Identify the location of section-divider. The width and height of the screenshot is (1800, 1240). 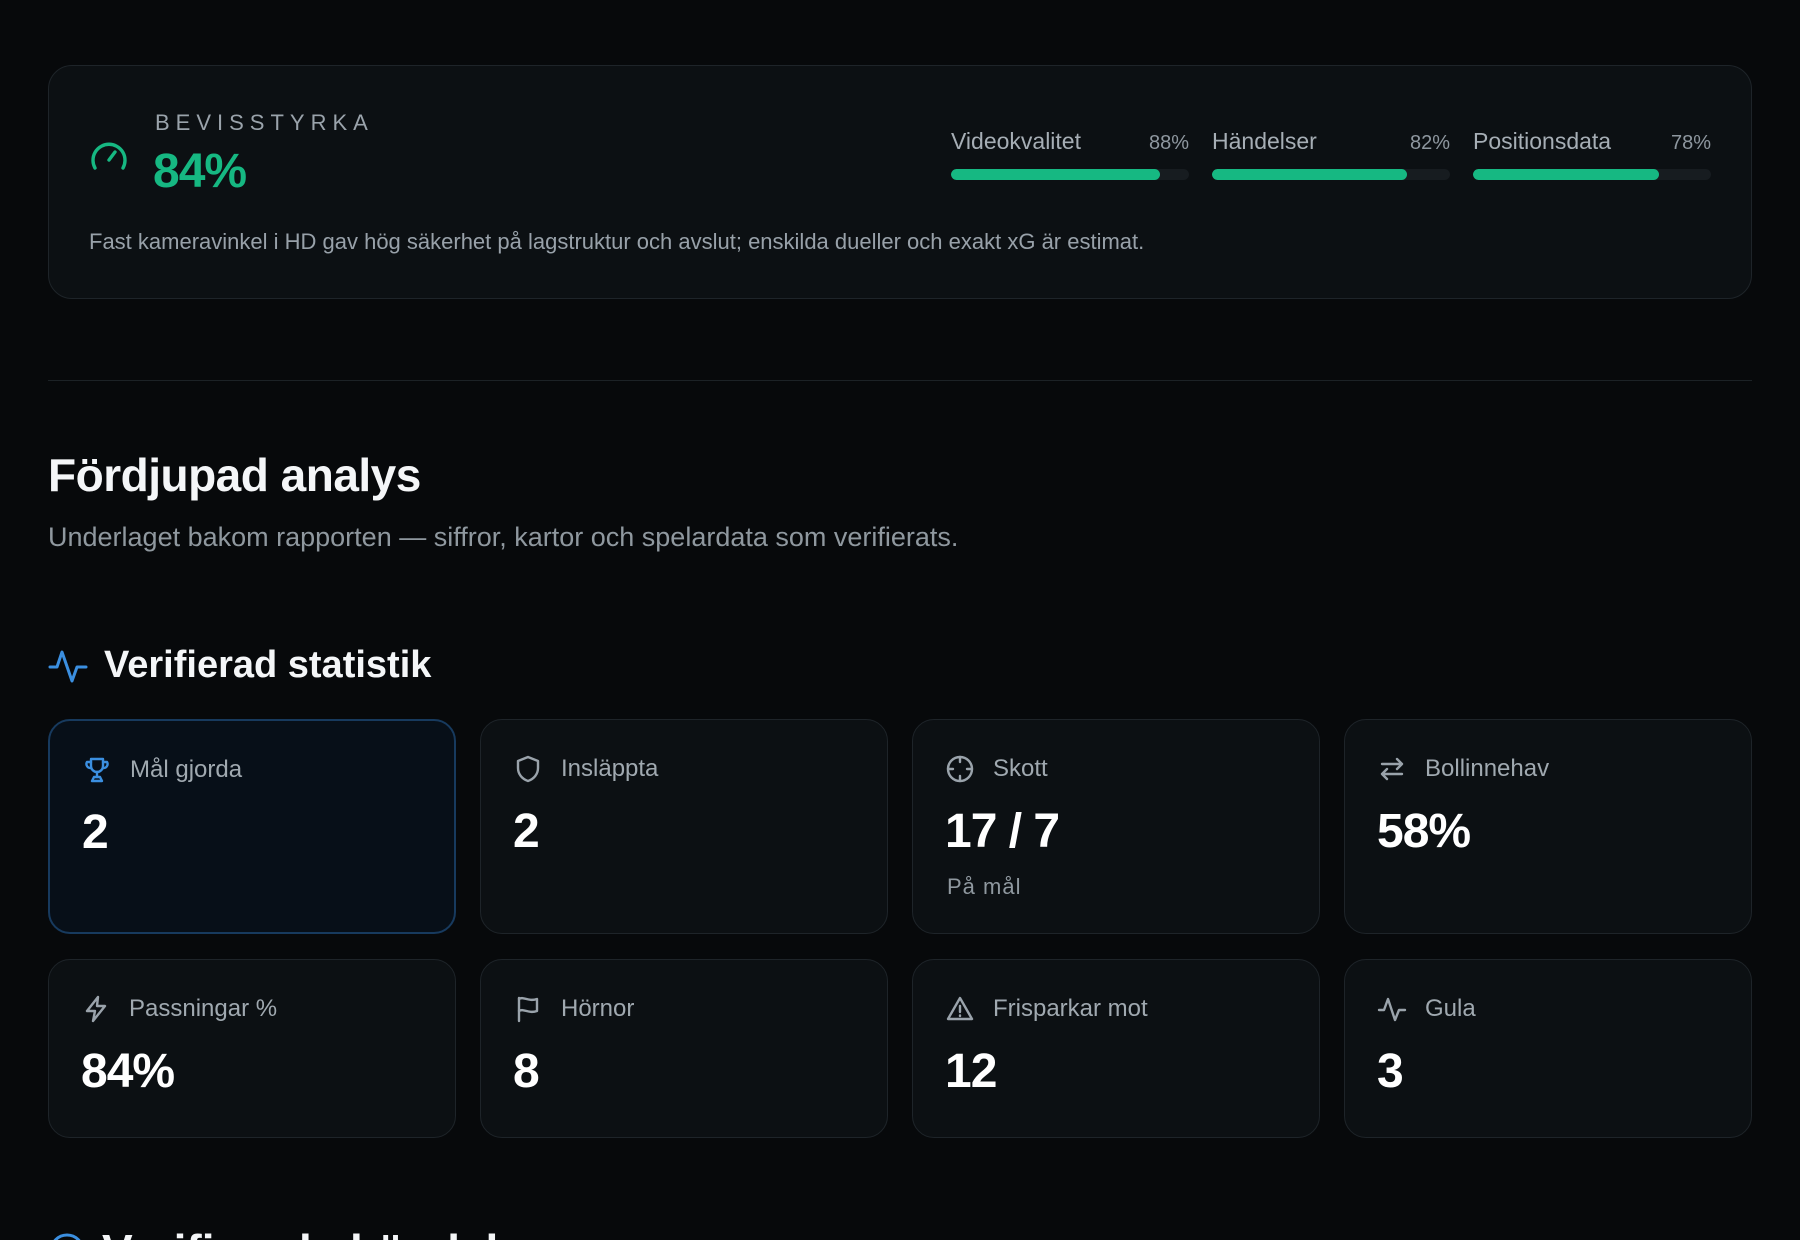
(900, 380).